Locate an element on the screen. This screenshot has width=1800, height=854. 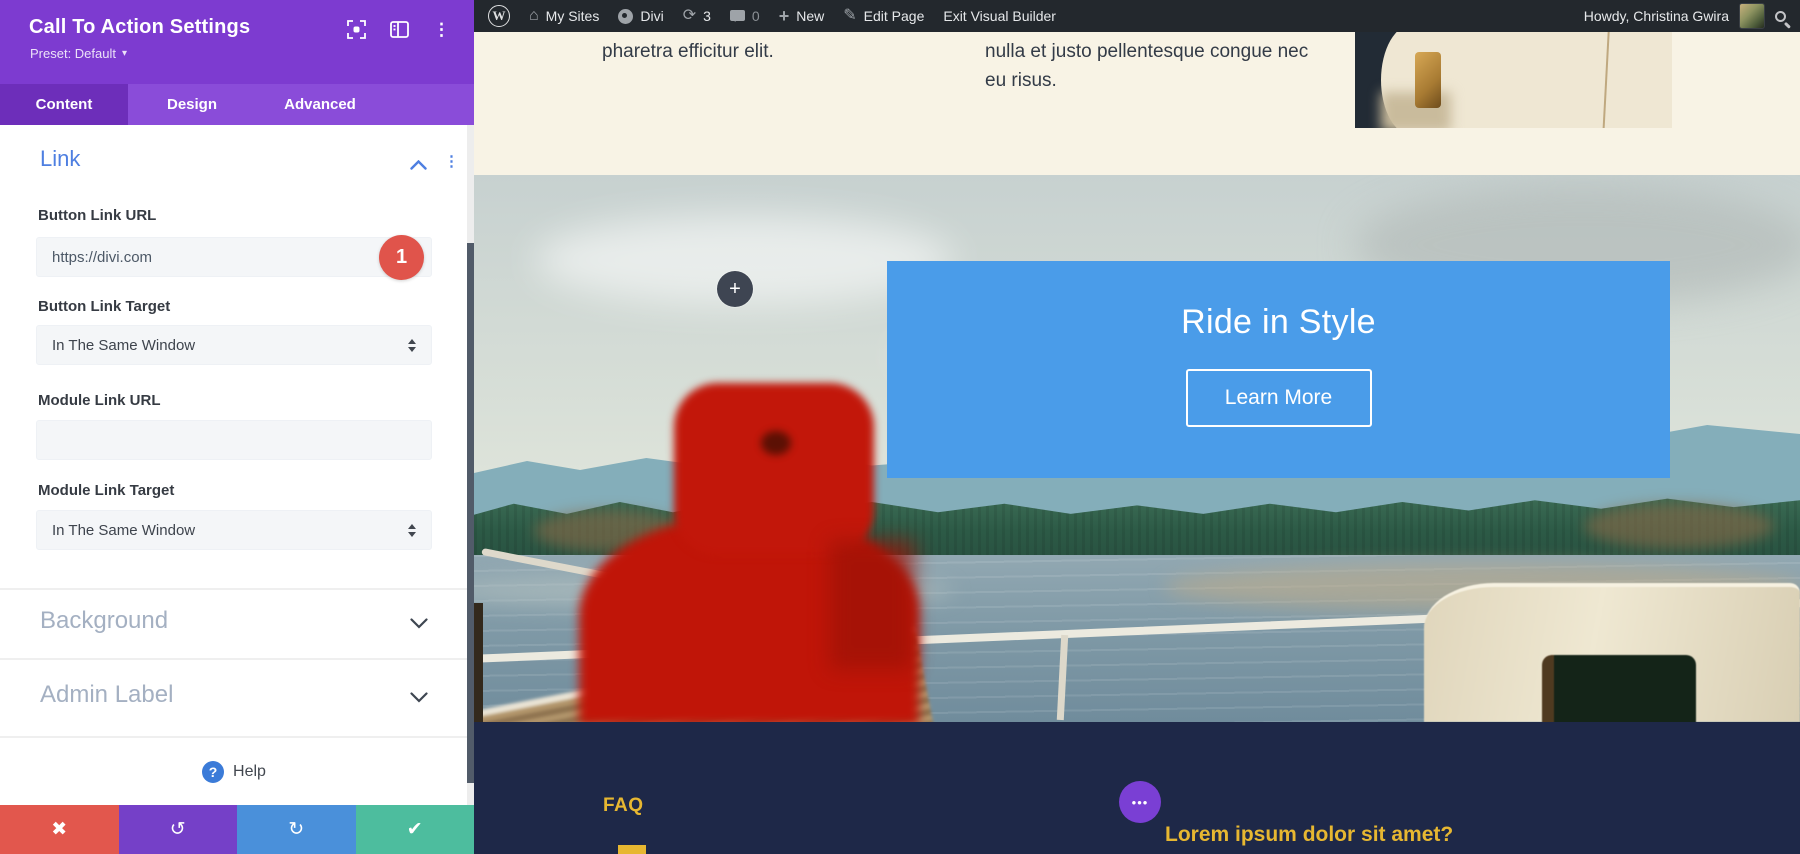
panel-title: Call To Action Settings is located at coordinates (140, 27).